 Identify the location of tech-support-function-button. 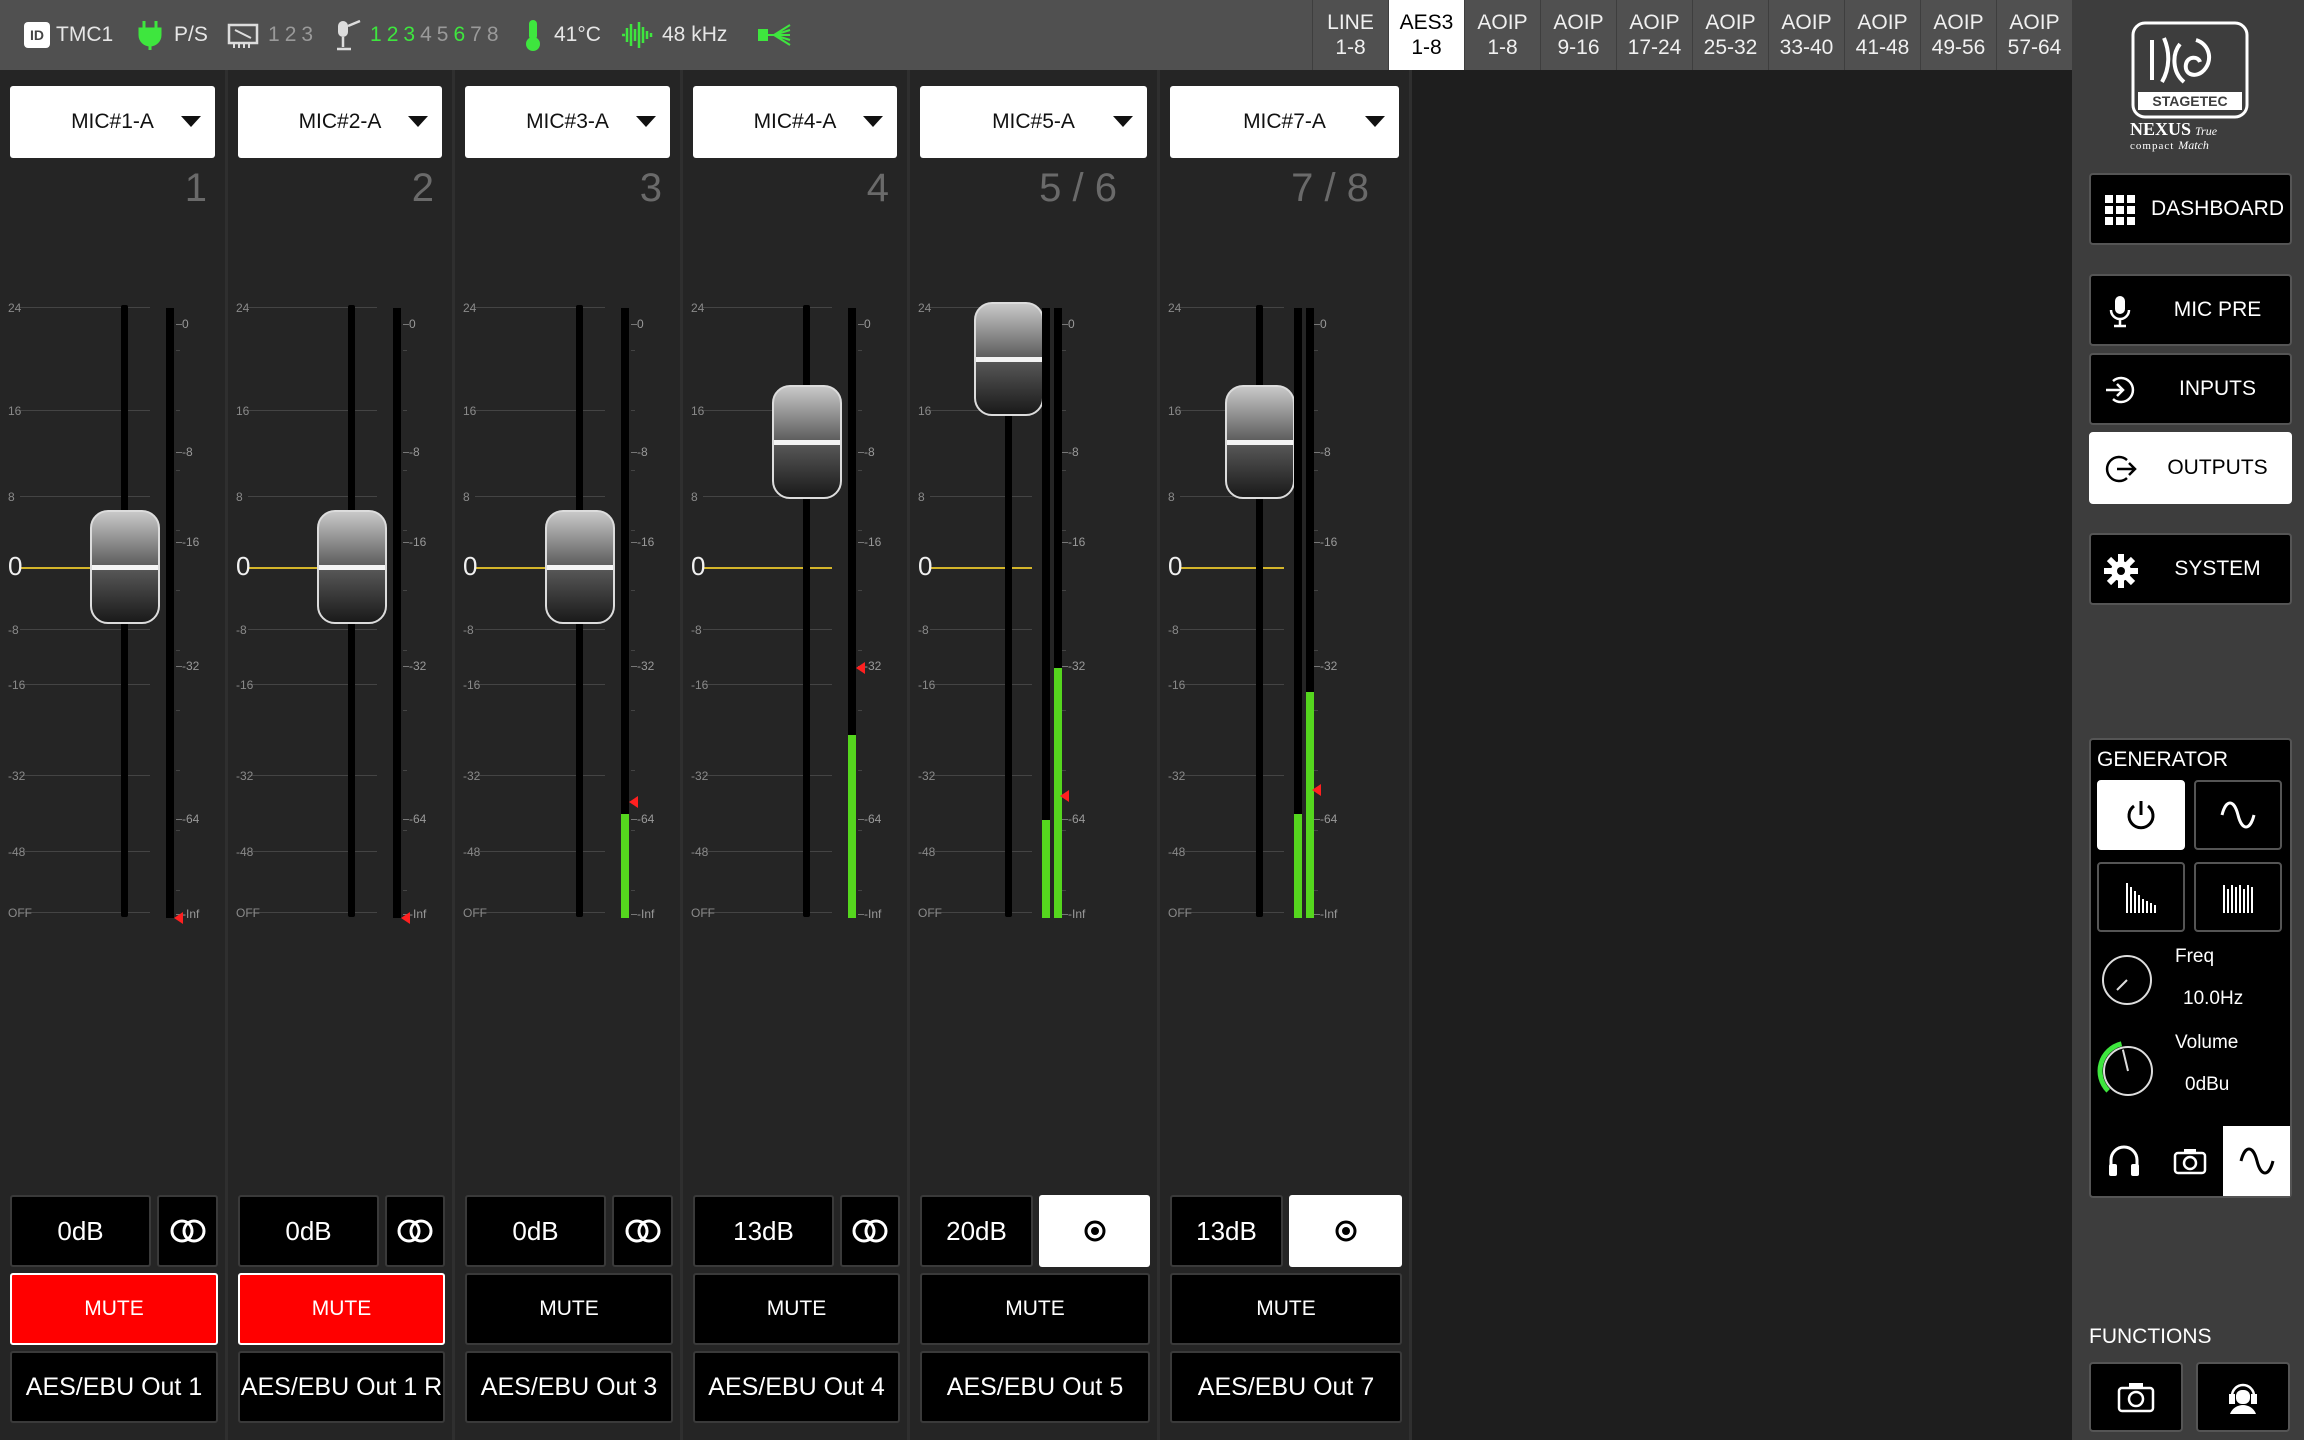
(2243, 1397).